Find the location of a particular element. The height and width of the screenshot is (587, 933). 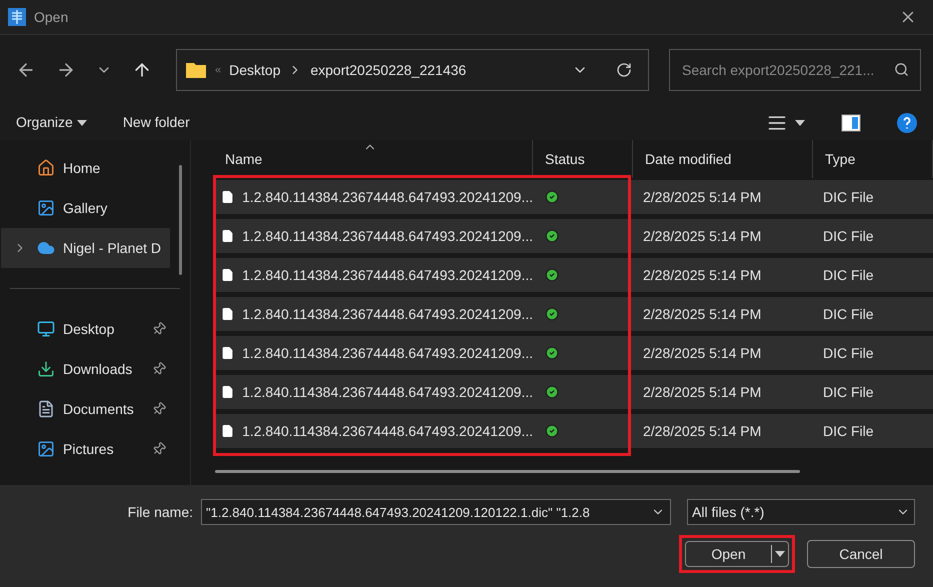

download-icon is located at coordinates (46, 369).